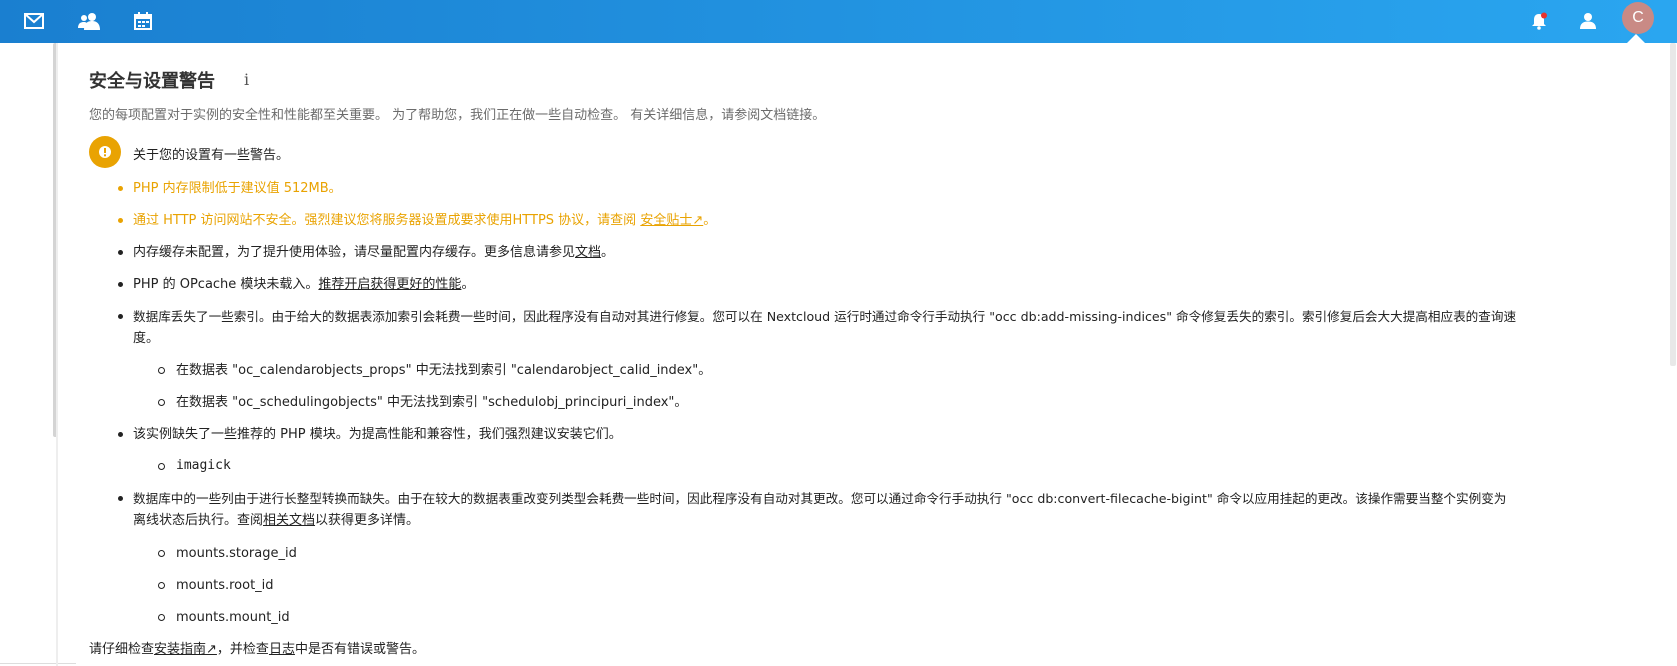 This screenshot has height=666, width=1677. What do you see at coordinates (588, 252) in the screenshot?
I see `memcache-docs-link: 文档` at bounding box center [588, 252].